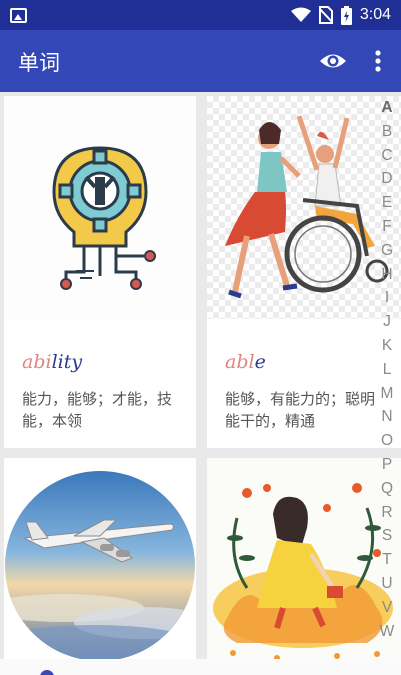 The height and width of the screenshot is (675, 401). I want to click on alphabet-index: ABCDEFGHIJKLMNOPQRSTUVW, so click(387, 376).